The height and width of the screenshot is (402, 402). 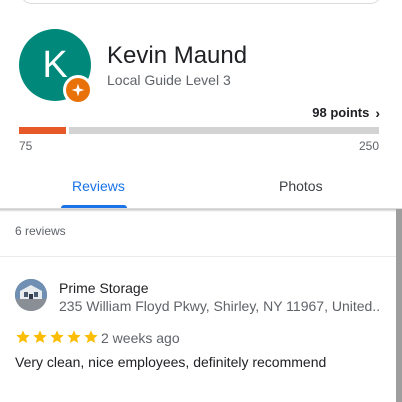 I want to click on tab-reviews: Reviews, so click(x=98, y=186).